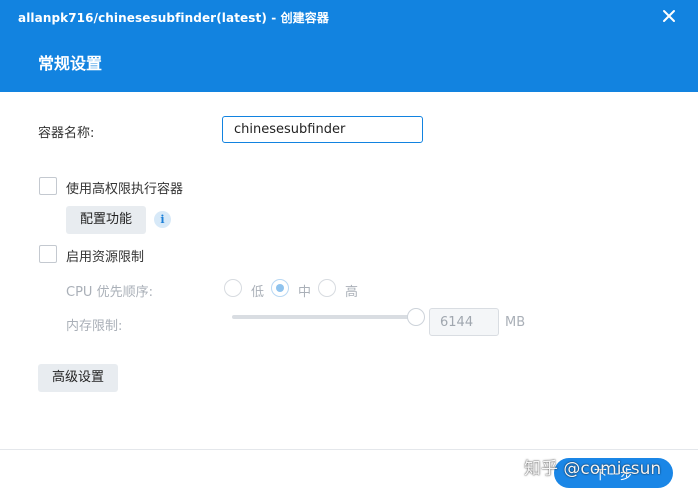  I want to click on cpu-priority-label: CPU 优先顺序:, so click(109, 292).